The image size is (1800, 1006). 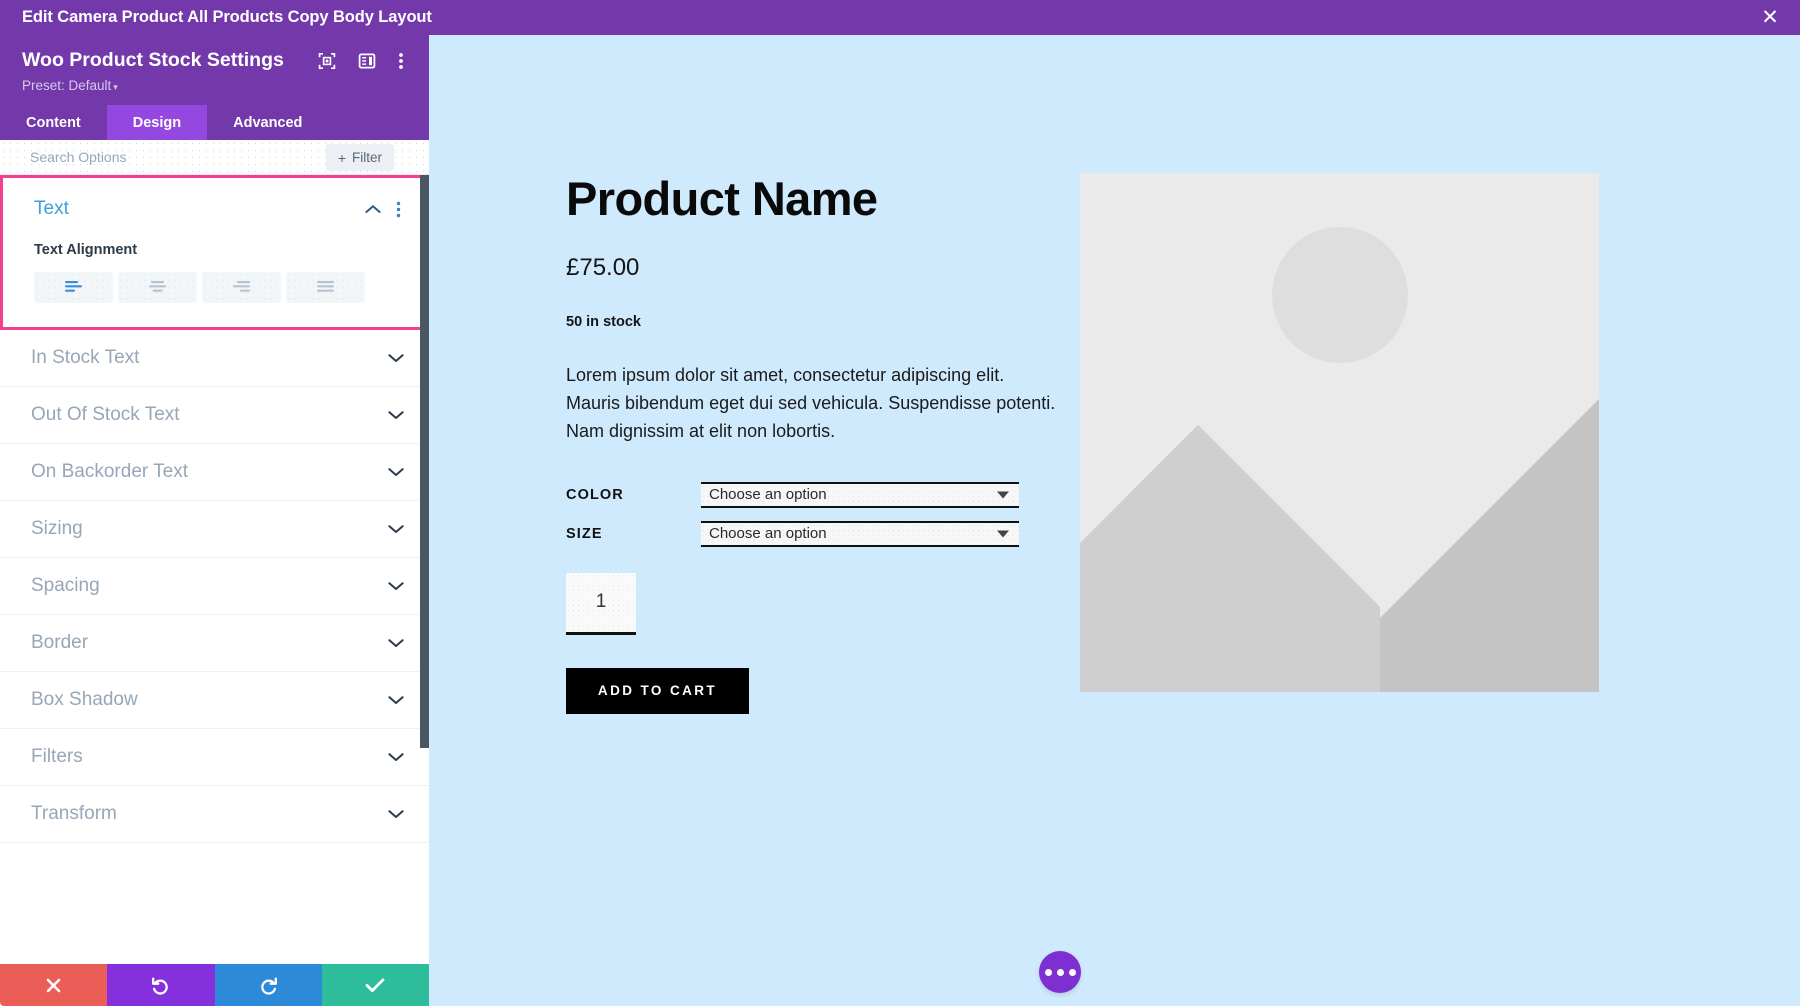 What do you see at coordinates (398, 209) in the screenshot?
I see `section-text-menu-icon` at bounding box center [398, 209].